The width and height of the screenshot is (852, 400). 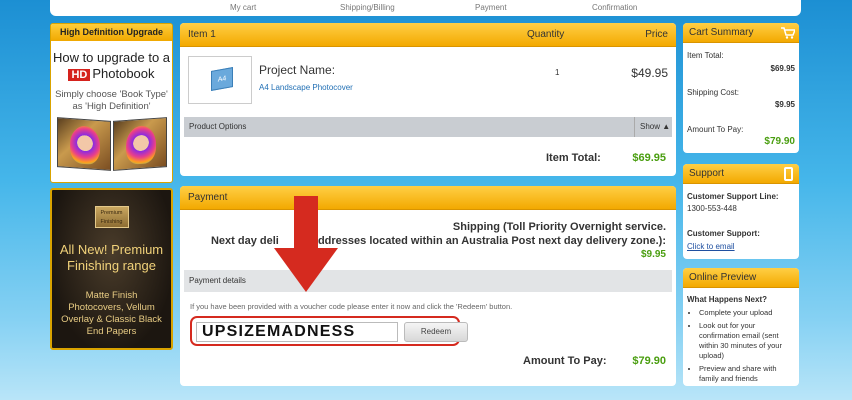 What do you see at coordinates (741, 33) in the screenshot?
I see `cart-summary-header: Cart Summary` at bounding box center [741, 33].